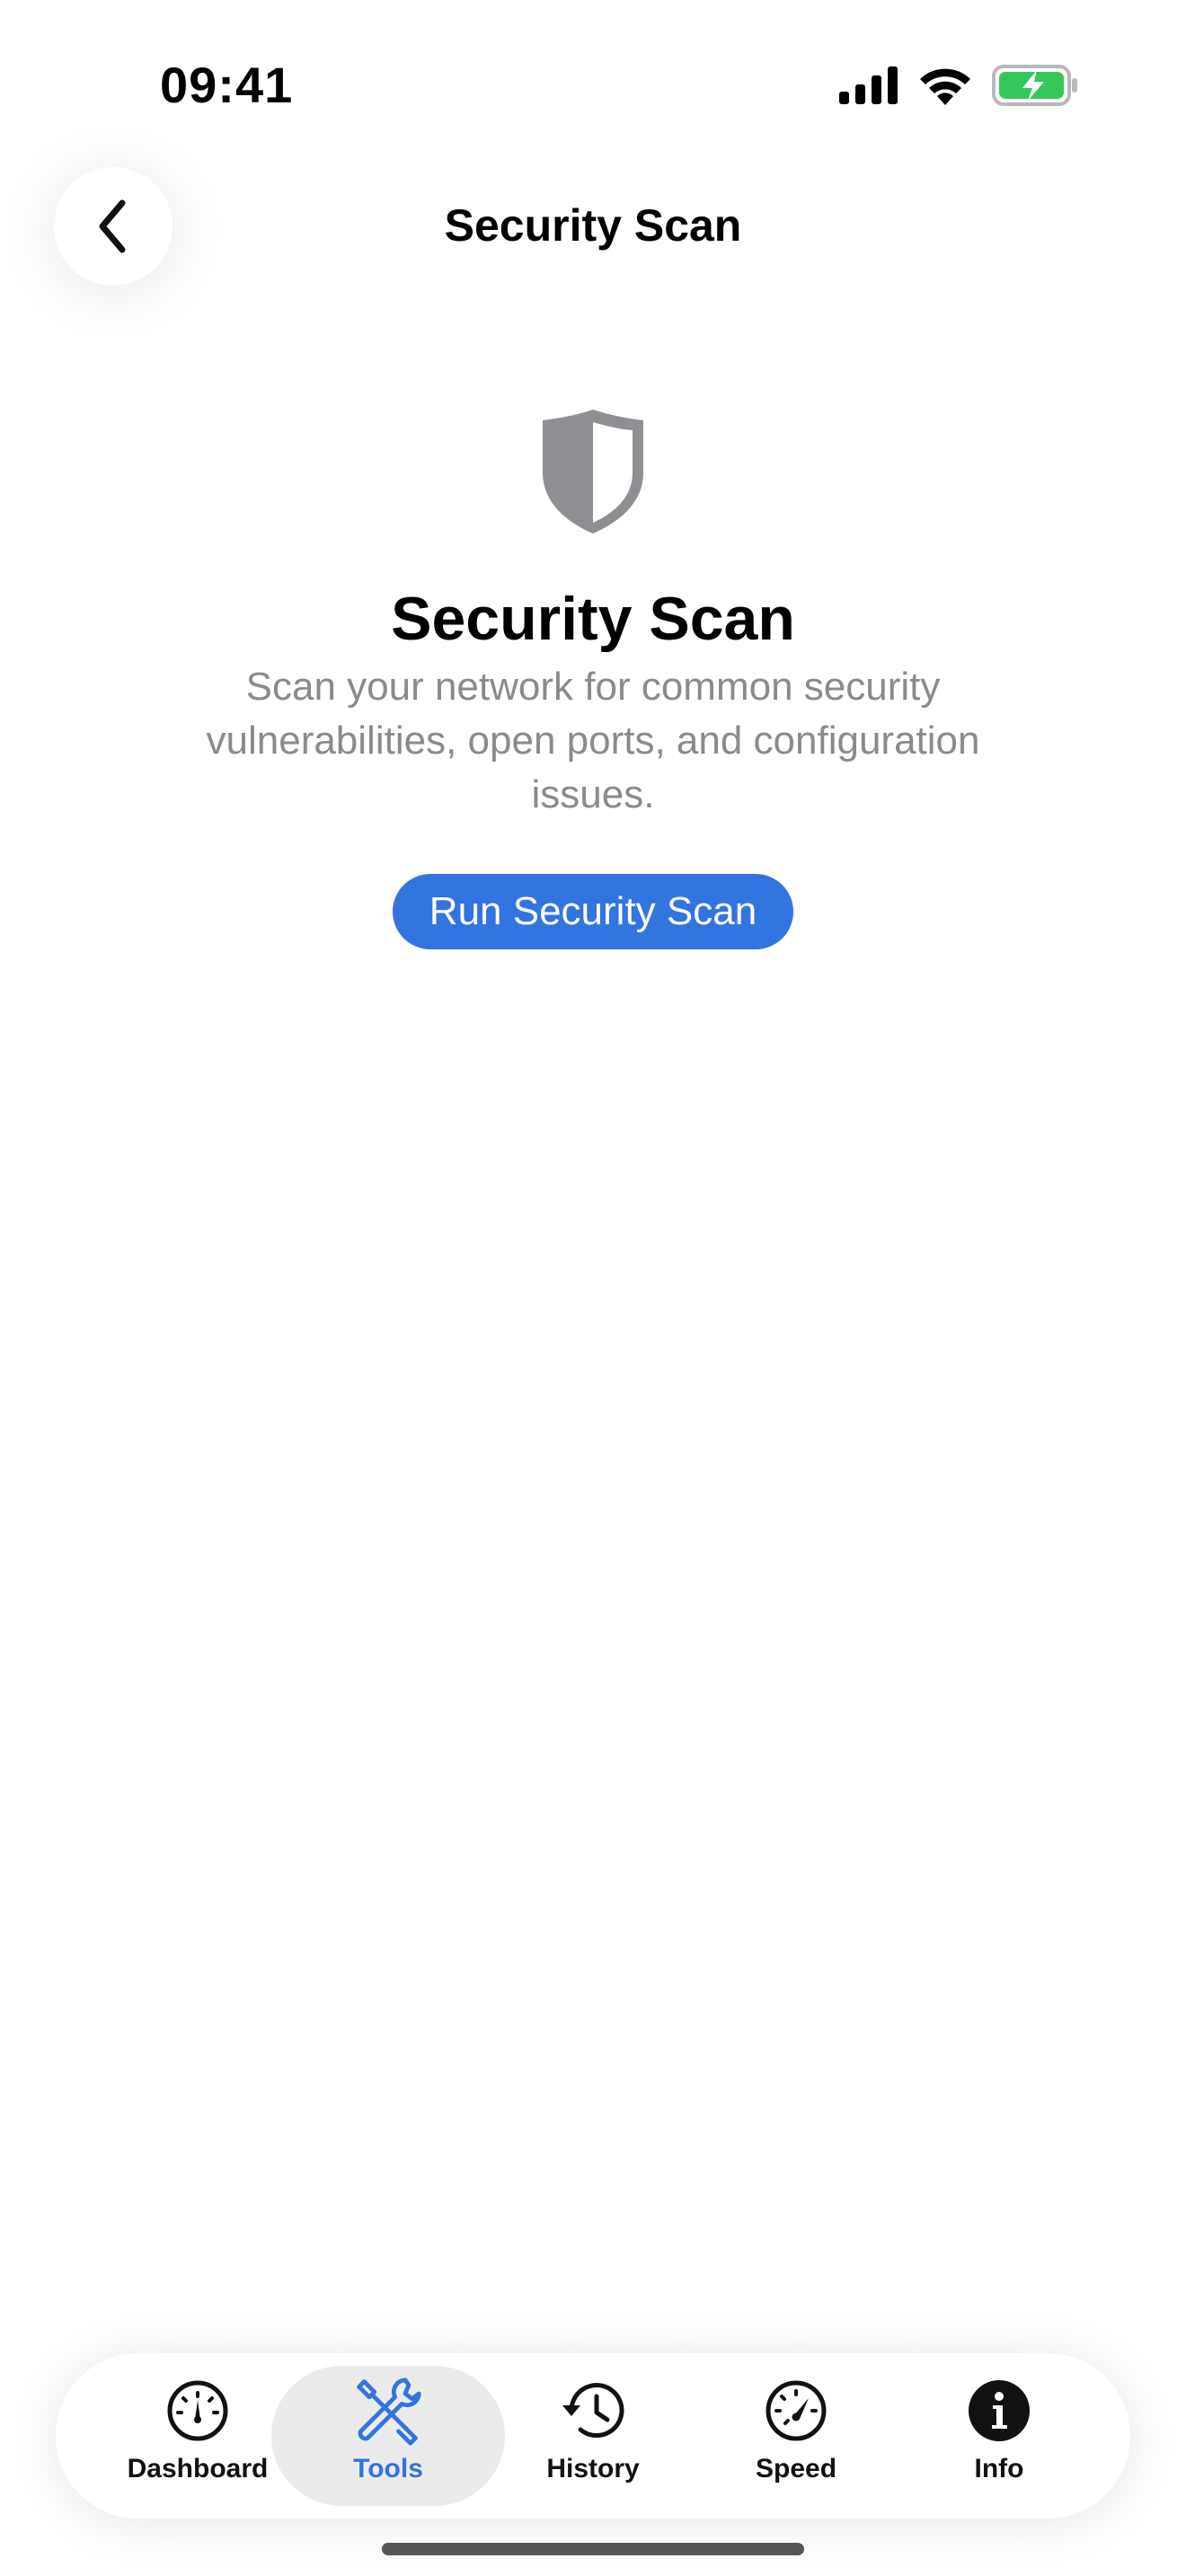  I want to click on tools-icon, so click(389, 2412).